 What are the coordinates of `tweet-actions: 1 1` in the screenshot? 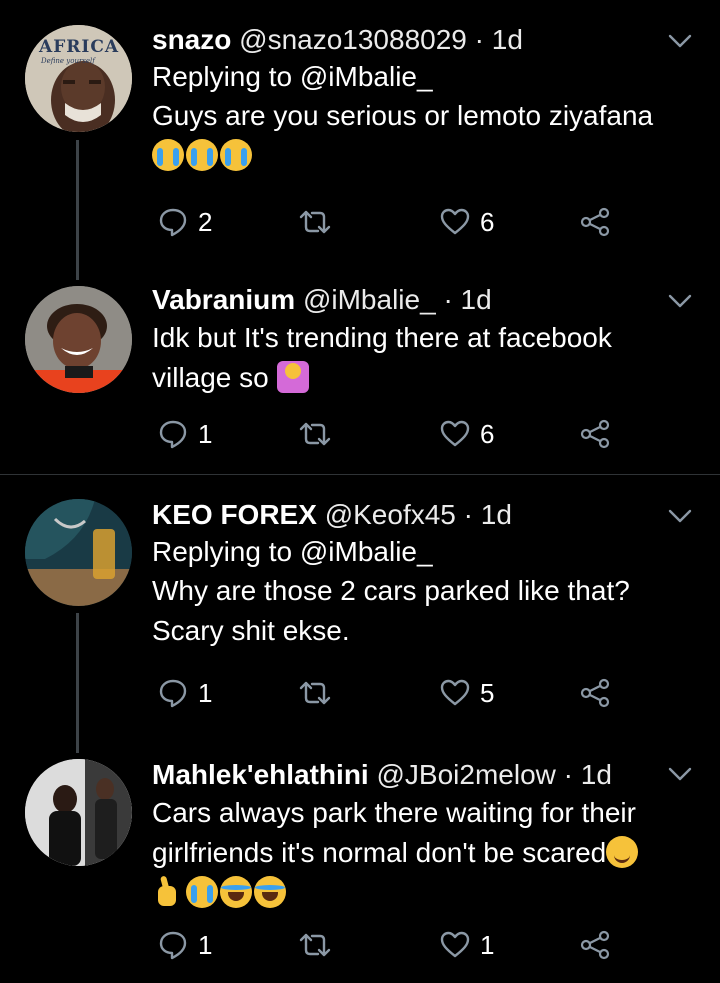 It's located at (387, 945).